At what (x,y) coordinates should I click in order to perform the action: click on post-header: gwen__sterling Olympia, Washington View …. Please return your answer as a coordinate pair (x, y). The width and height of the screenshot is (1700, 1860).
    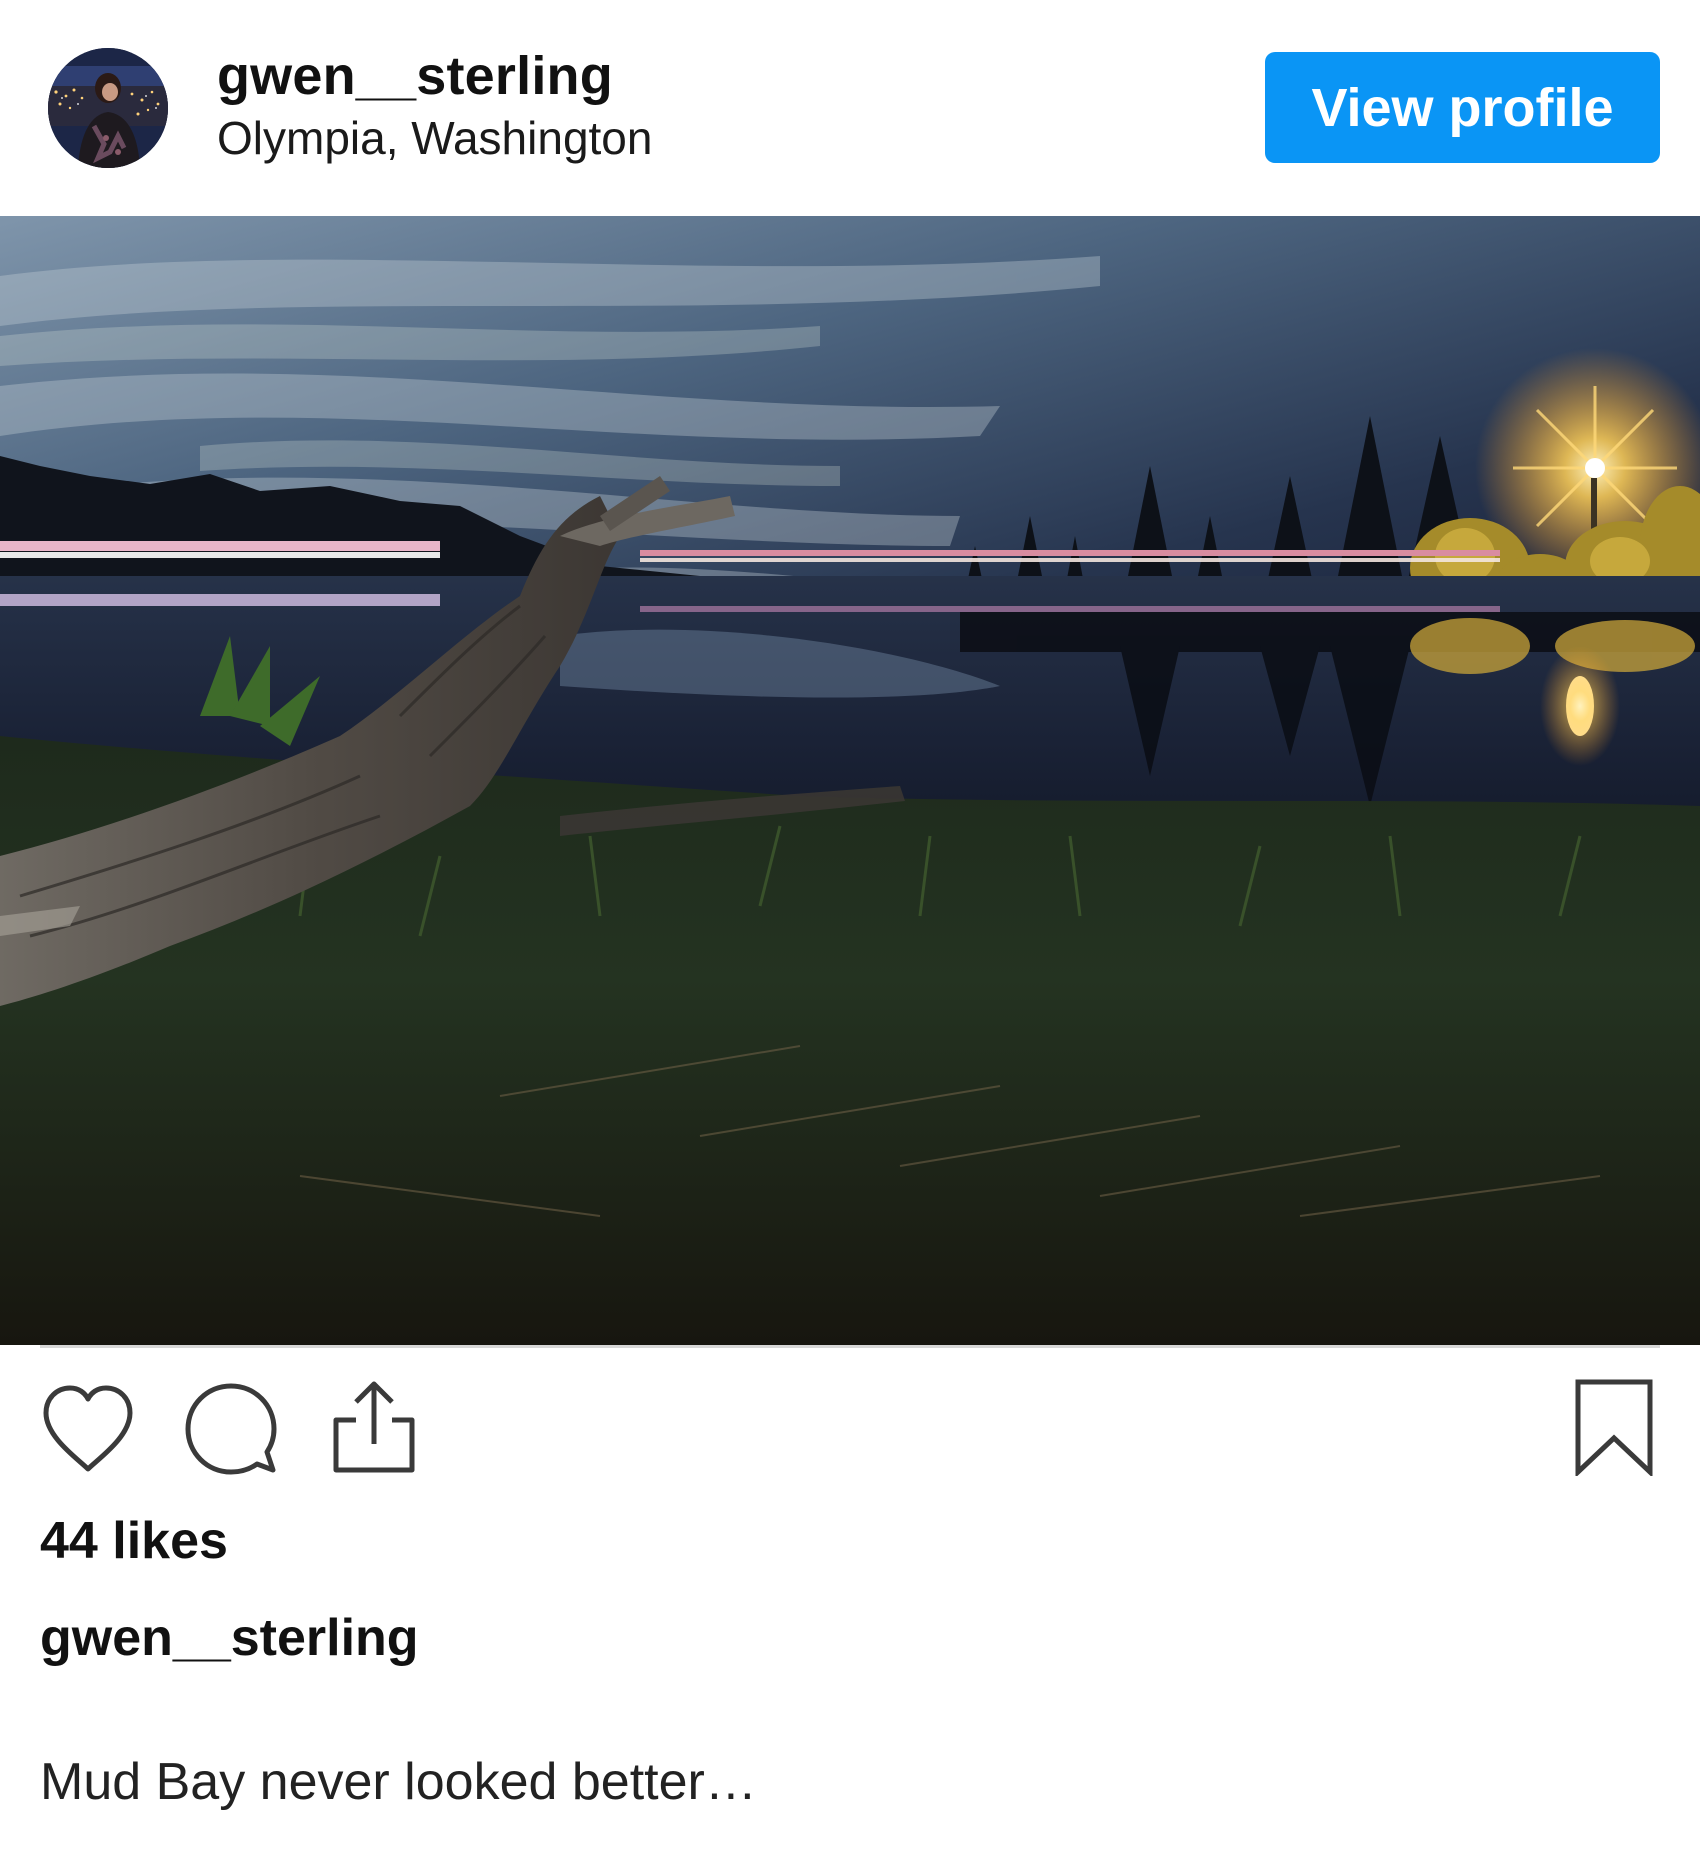
    Looking at the image, I should click on (850, 108).